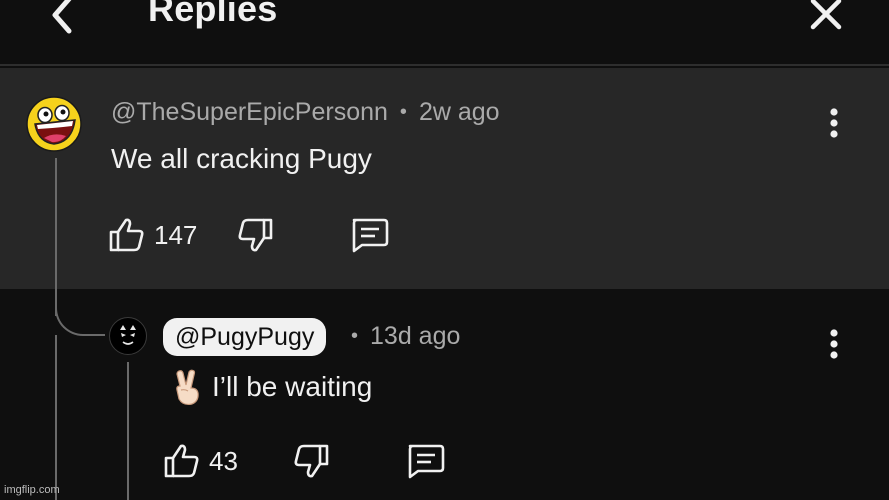 This screenshot has height=500, width=889. I want to click on comment-text: We all cracking Pugy, so click(241, 158).